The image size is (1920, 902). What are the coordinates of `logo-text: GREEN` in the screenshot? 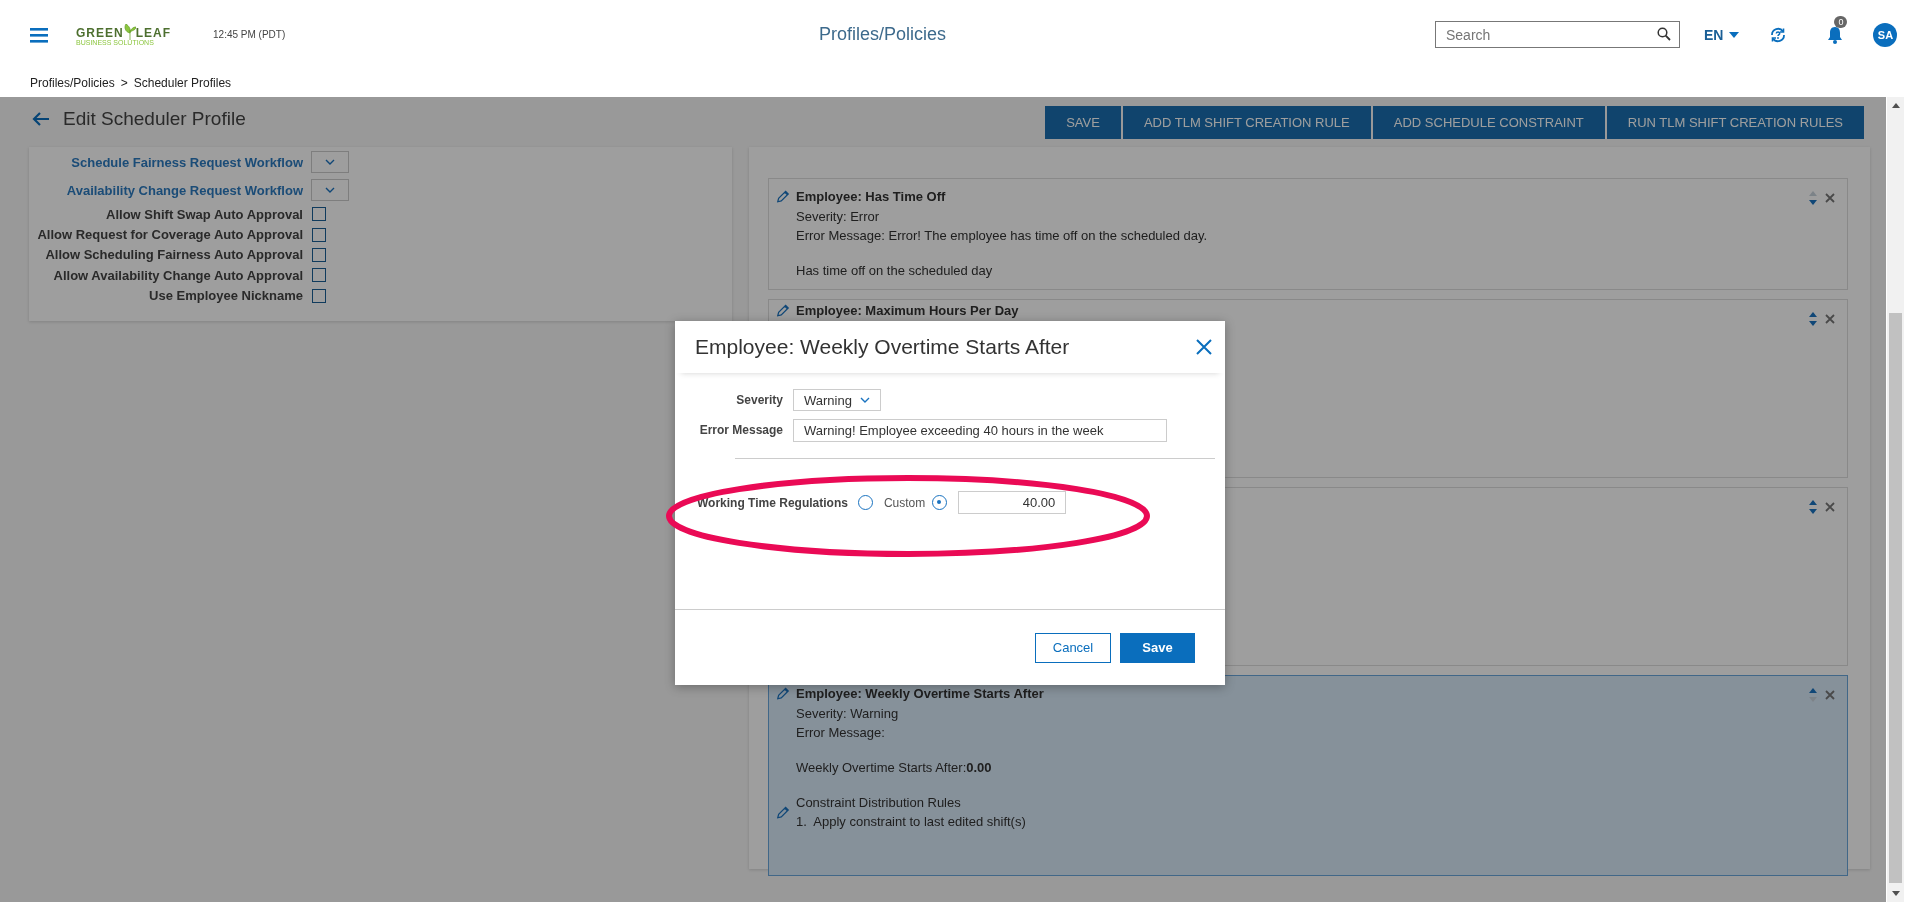 It's located at (100, 32).